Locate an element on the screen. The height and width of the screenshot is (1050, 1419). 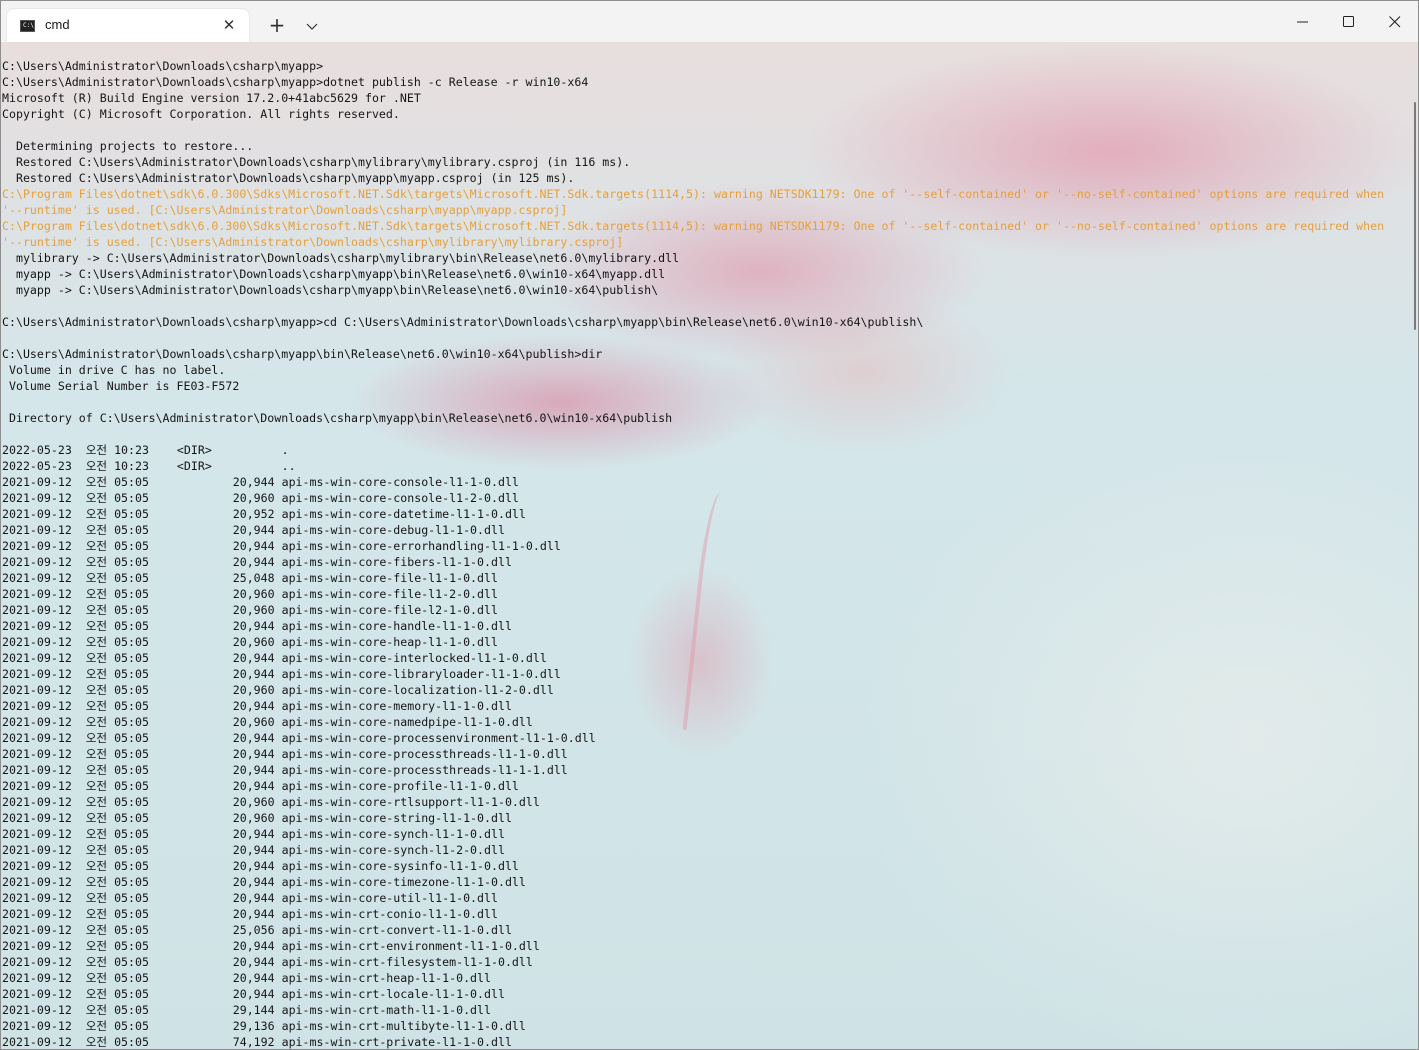
close-icon is located at coordinates (1395, 22).